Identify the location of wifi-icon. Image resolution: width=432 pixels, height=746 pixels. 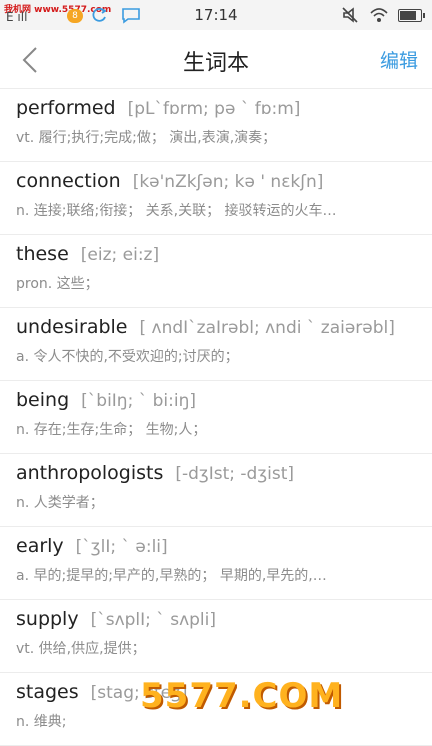
(379, 15).